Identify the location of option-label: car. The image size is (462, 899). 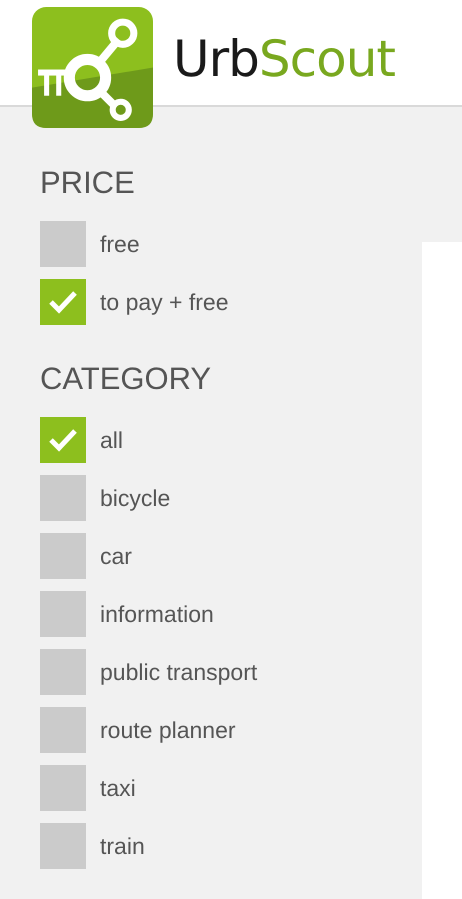
(116, 556).